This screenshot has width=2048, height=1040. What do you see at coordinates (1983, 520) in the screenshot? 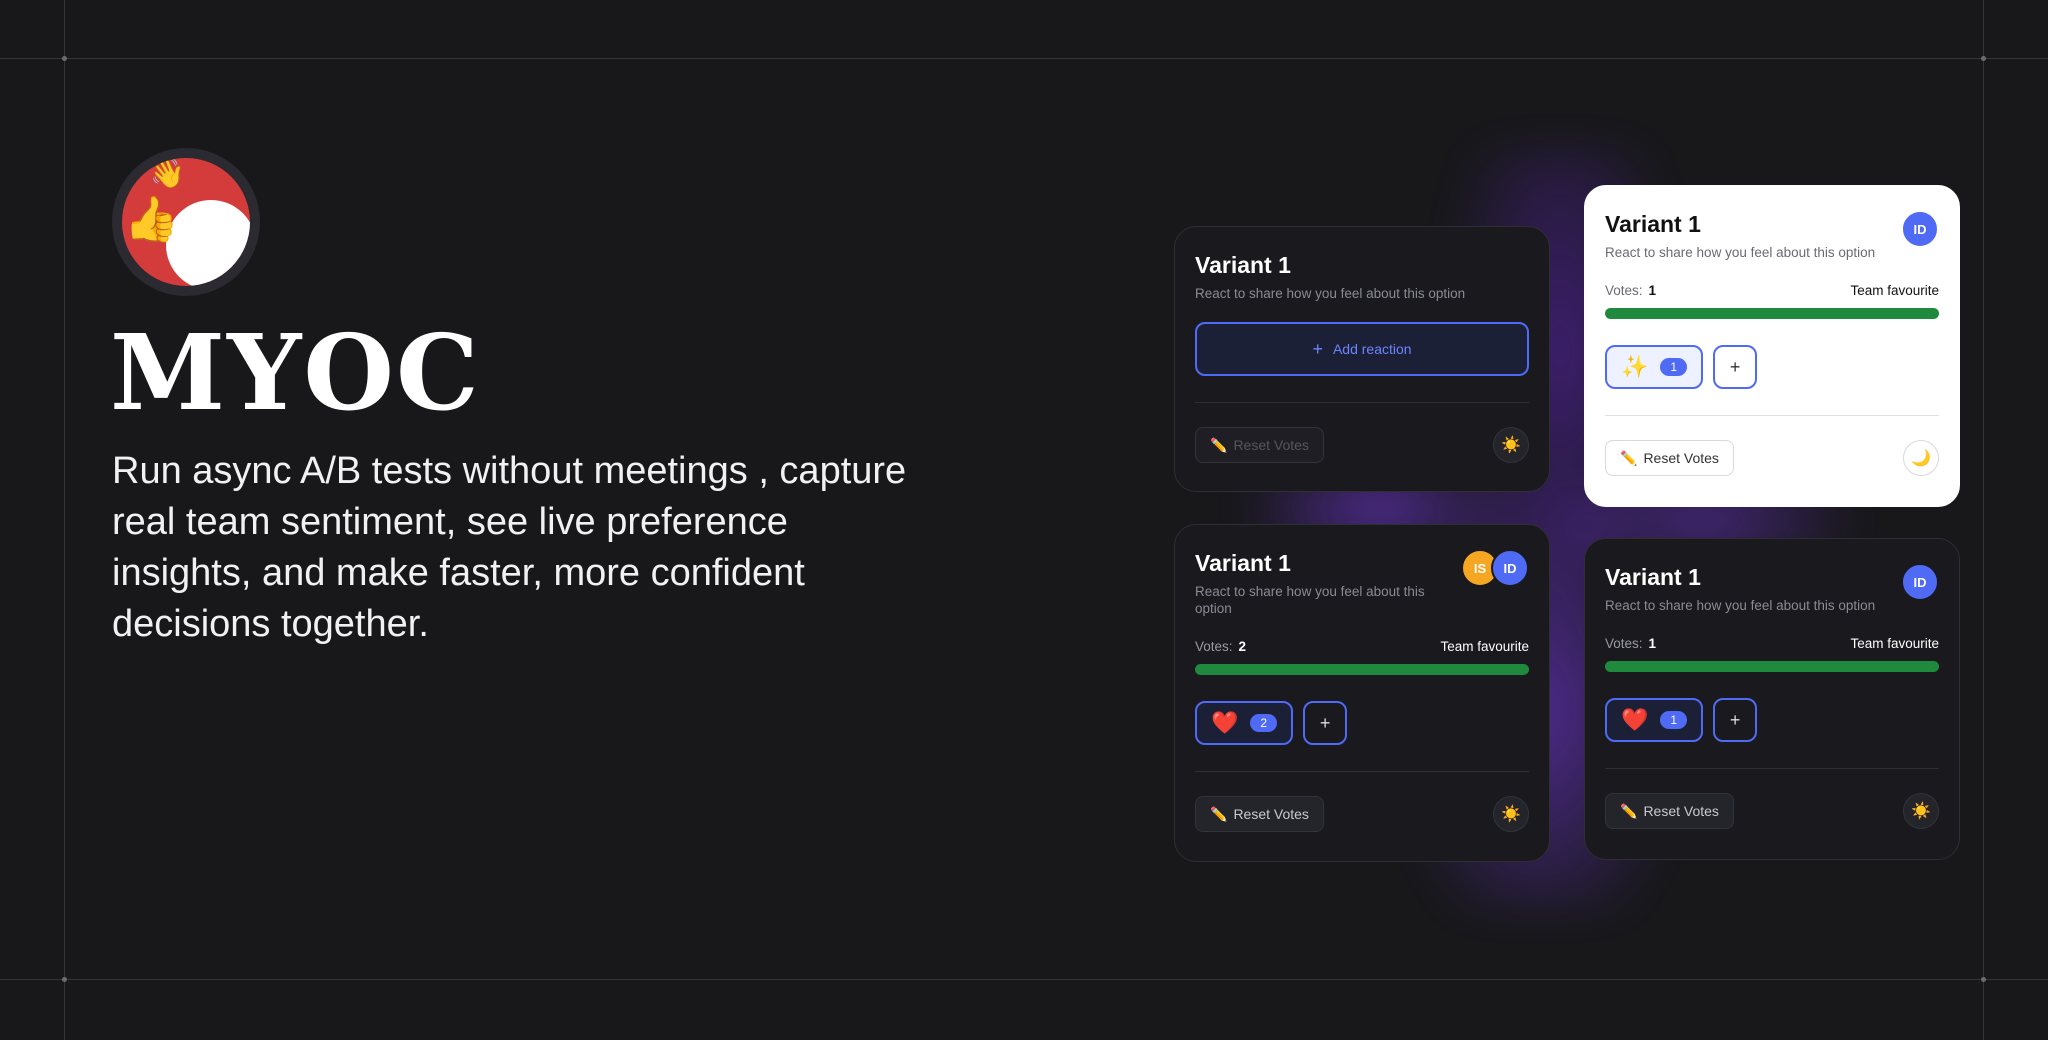
I see `guide-line-right` at bounding box center [1983, 520].